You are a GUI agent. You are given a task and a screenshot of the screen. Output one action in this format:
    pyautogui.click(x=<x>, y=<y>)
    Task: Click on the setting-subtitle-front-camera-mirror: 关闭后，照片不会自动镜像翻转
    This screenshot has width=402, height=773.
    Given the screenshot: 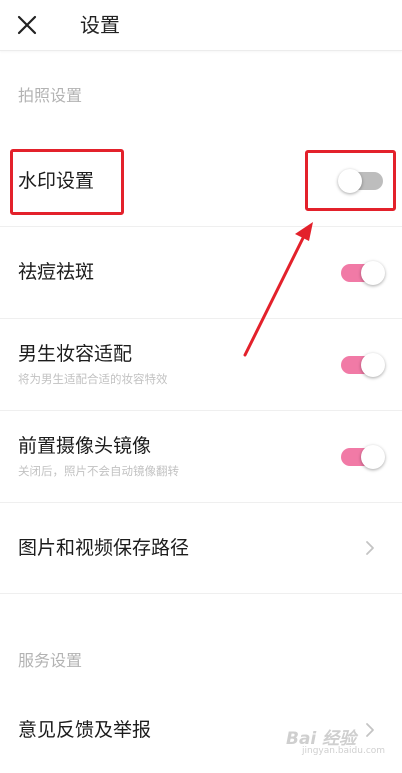 What is the action you would take?
    pyautogui.click(x=98, y=471)
    